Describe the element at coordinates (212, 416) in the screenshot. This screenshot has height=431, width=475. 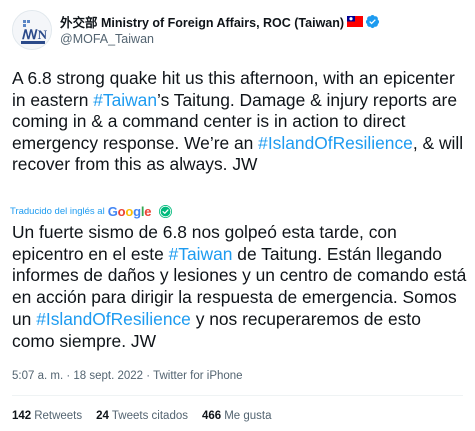
I see `likes-count: 466` at that location.